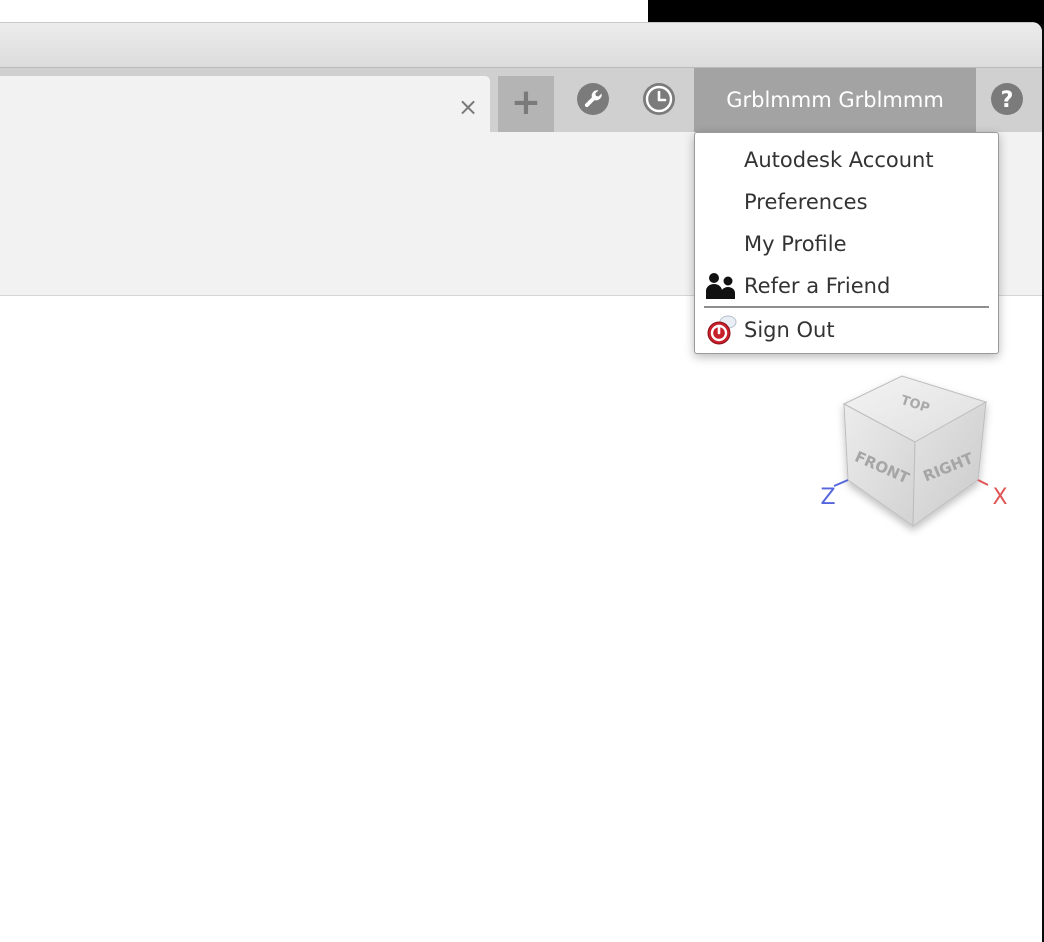  I want to click on clock-icon, so click(659, 99).